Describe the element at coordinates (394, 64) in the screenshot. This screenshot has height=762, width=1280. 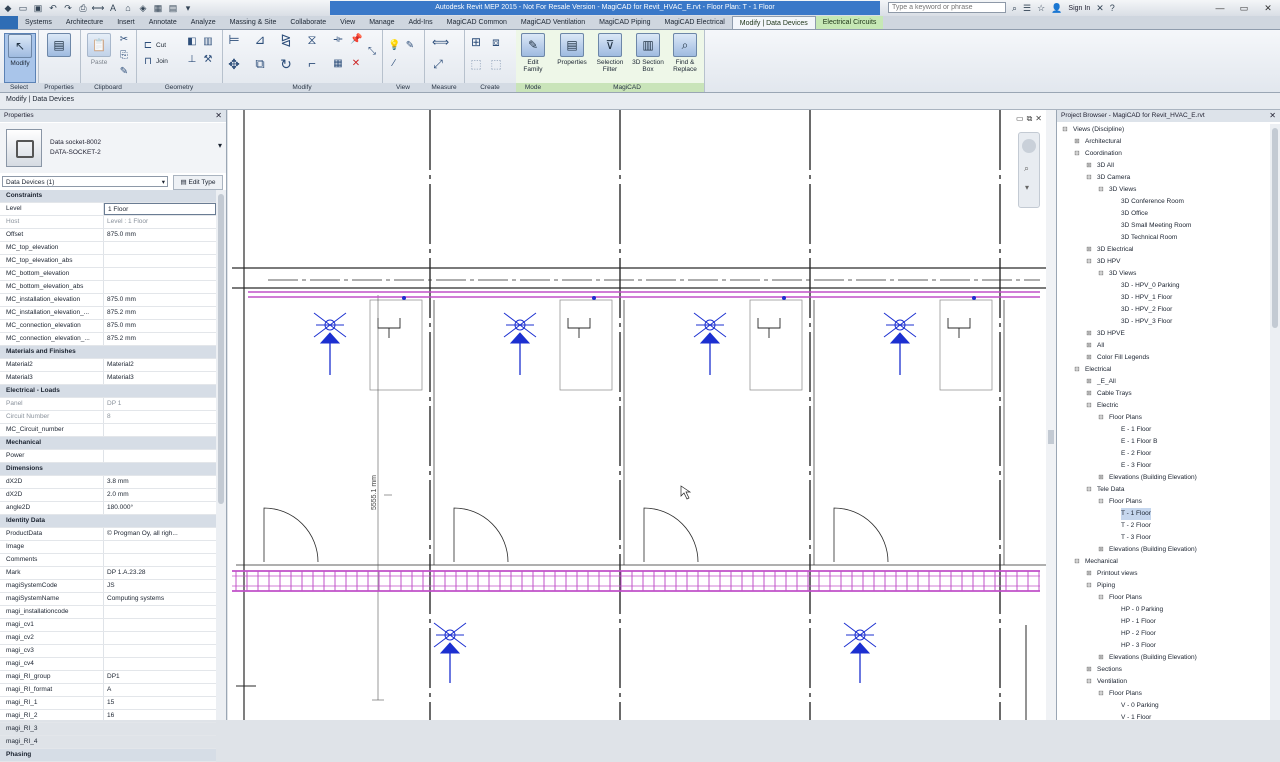
I see `linework-icon: ∕` at that location.